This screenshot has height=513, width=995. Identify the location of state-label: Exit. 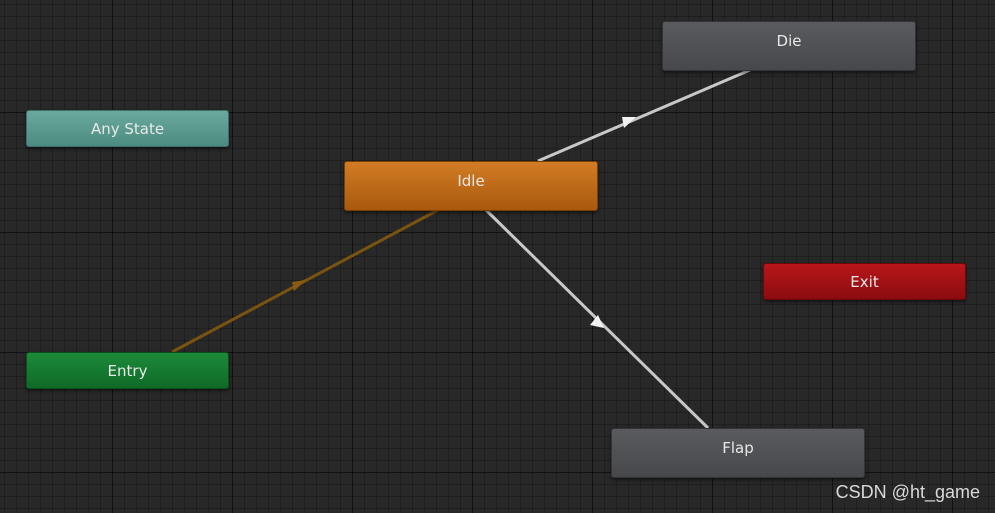
(864, 282).